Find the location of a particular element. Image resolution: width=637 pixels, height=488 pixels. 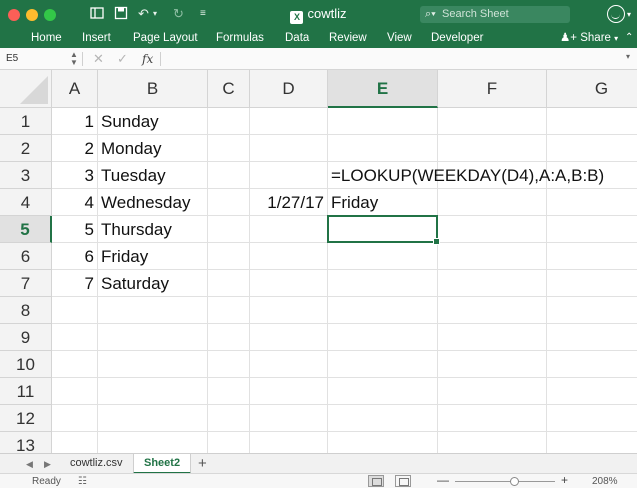

tab-home: Home is located at coordinates (46, 38).